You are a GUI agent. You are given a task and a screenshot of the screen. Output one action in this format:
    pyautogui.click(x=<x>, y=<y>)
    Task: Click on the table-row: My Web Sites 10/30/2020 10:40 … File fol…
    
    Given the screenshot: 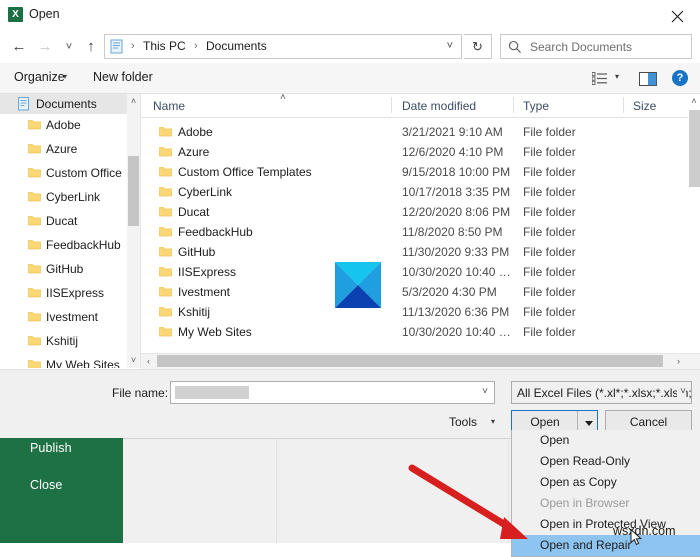 What is the action you would take?
    pyautogui.click(x=414, y=332)
    